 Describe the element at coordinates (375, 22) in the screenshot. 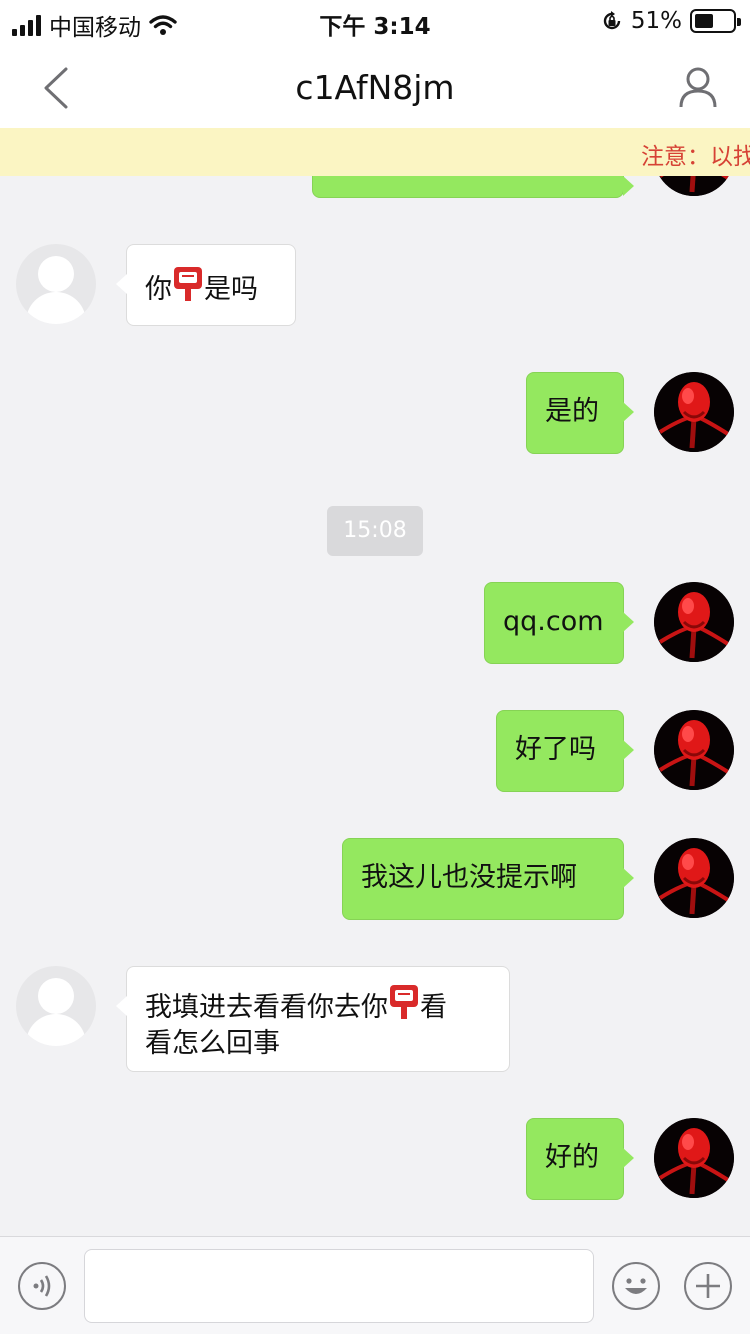

I see `status-bar: 中国移动 下午 3:14 51%` at that location.